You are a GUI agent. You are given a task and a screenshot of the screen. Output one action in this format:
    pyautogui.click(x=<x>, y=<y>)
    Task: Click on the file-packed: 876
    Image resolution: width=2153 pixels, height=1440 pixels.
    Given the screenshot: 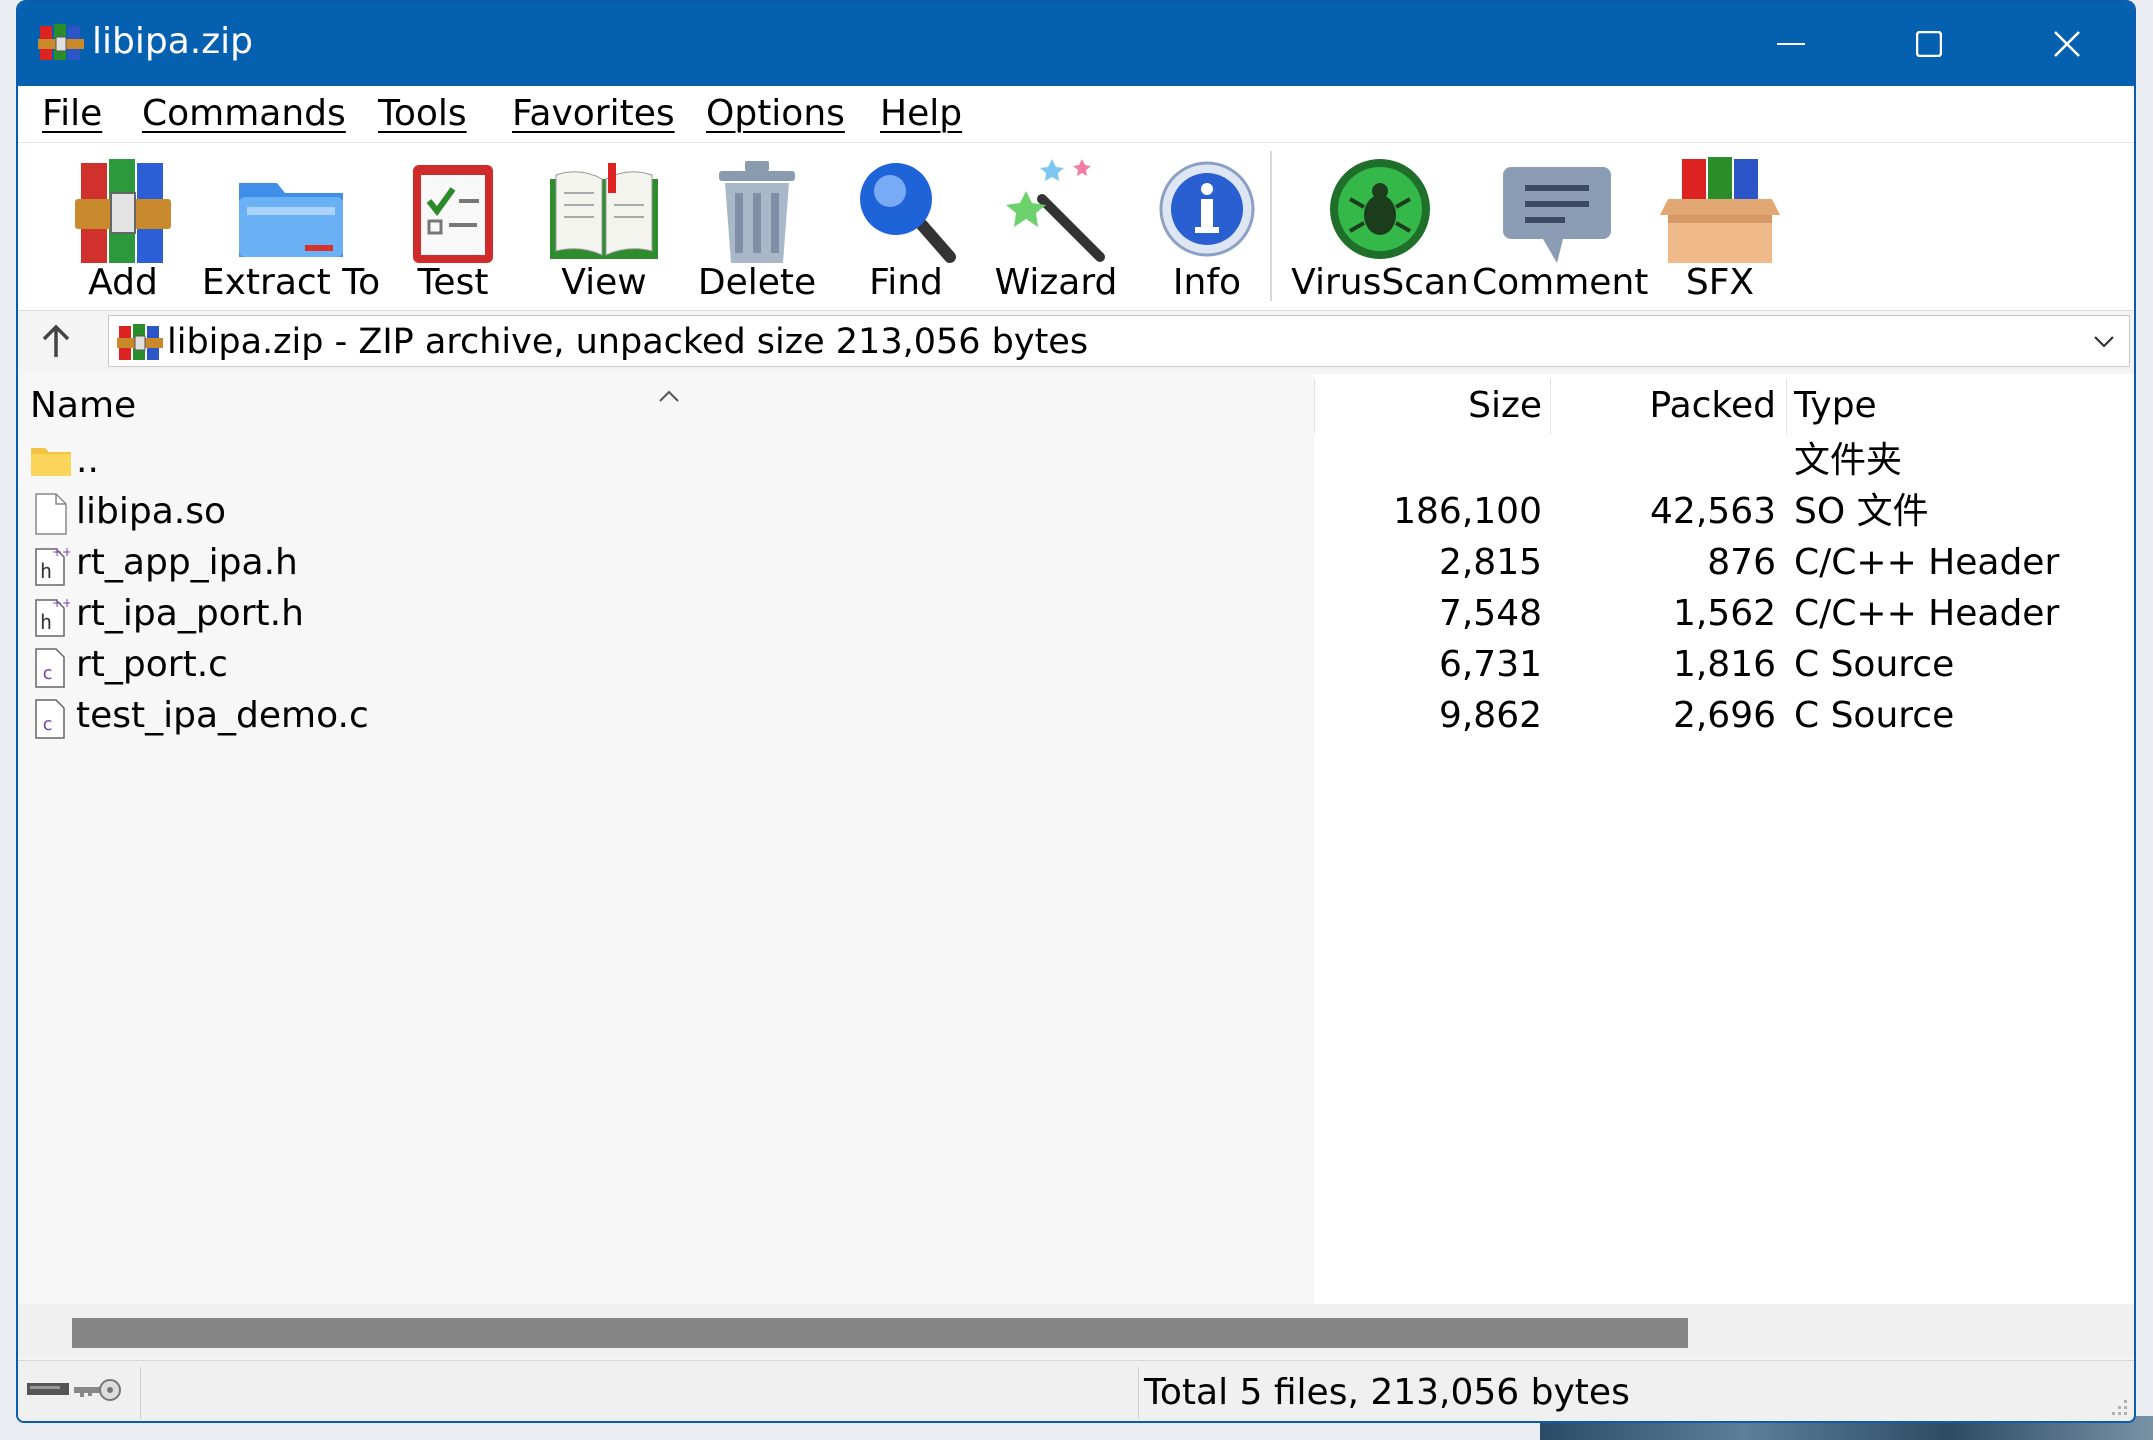 What is the action you would take?
    pyautogui.click(x=1741, y=562)
    